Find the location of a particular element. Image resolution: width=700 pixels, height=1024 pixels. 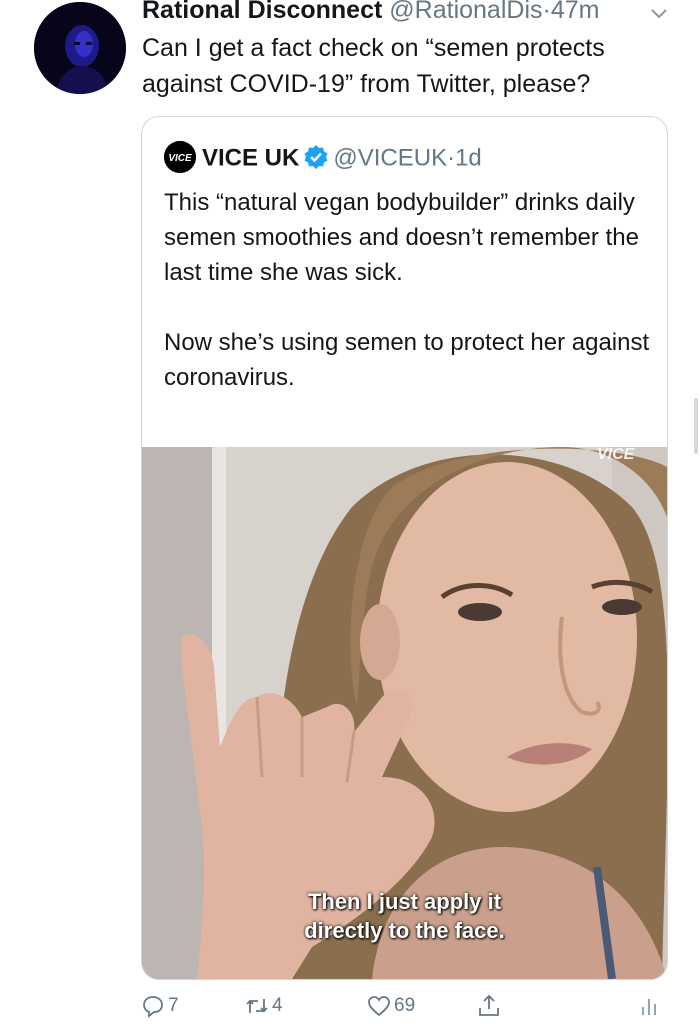

scrollbar-thumb is located at coordinates (696, 426).